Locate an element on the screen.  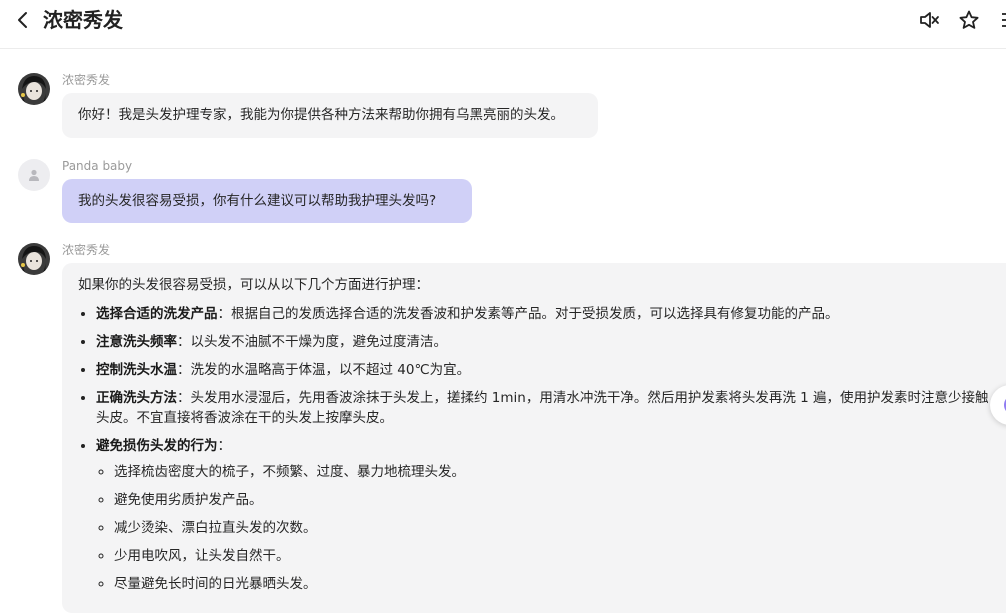
star-icon is located at coordinates (969, 19).